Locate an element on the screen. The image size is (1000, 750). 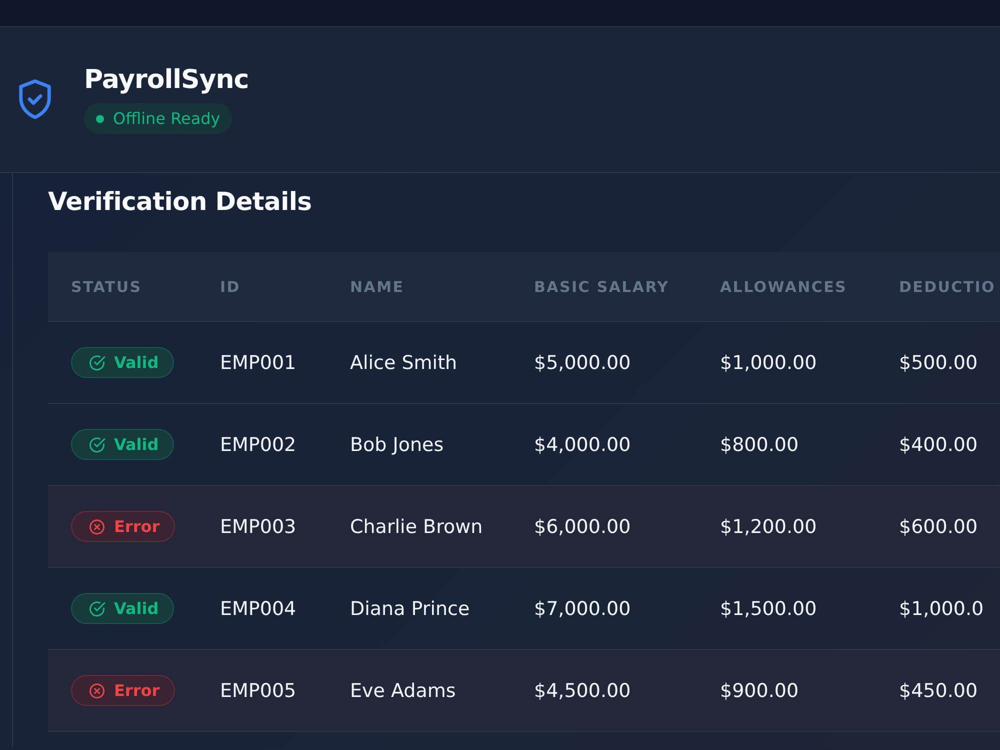
name-cell-text: Alice Smith is located at coordinates (404, 363).